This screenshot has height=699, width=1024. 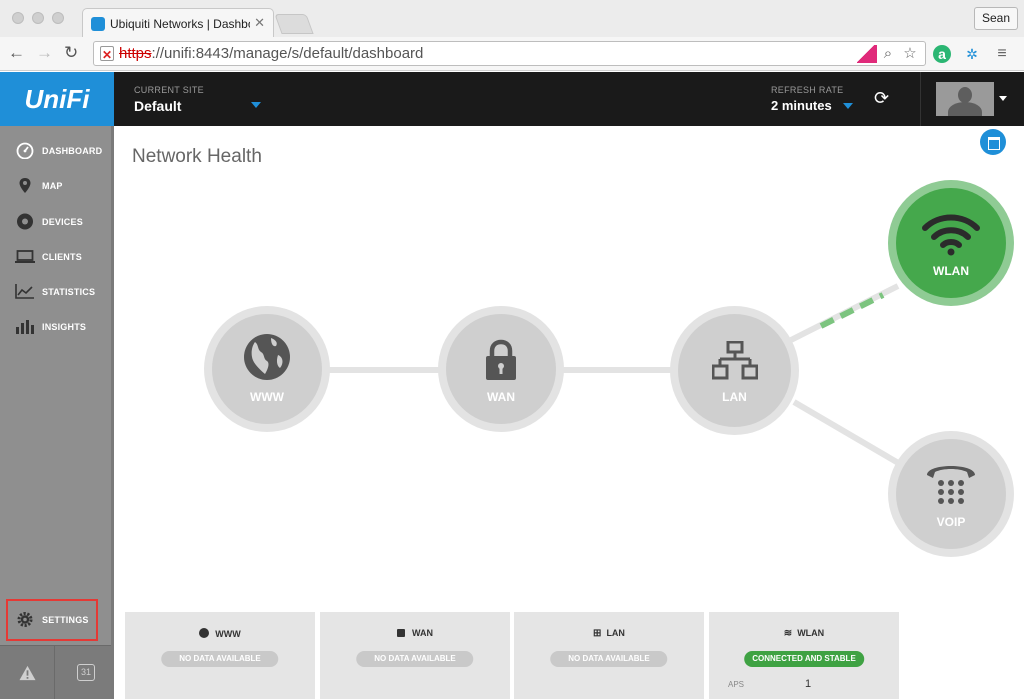 I want to click on calendar-icon: 31, so click(x=86, y=672).